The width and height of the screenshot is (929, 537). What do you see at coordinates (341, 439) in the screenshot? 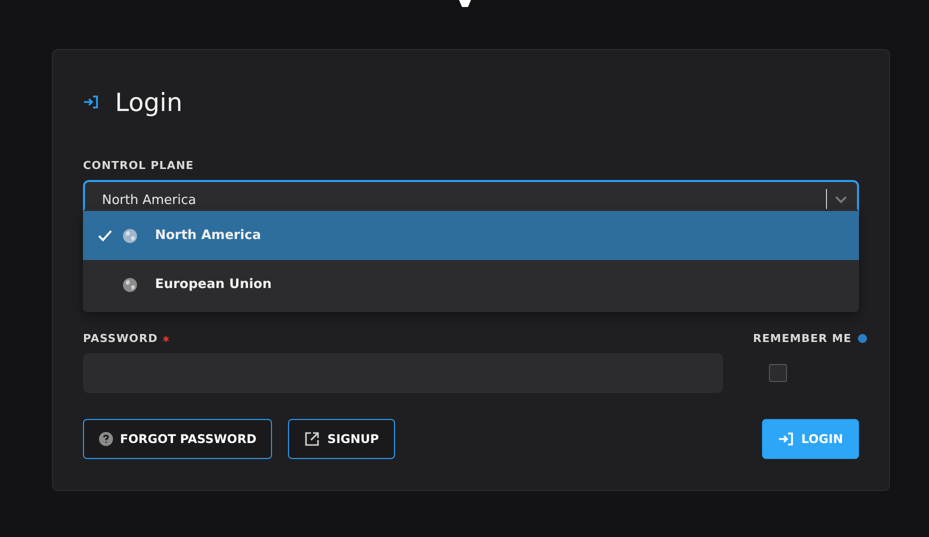
I see `signup-button: SIGNUP` at bounding box center [341, 439].